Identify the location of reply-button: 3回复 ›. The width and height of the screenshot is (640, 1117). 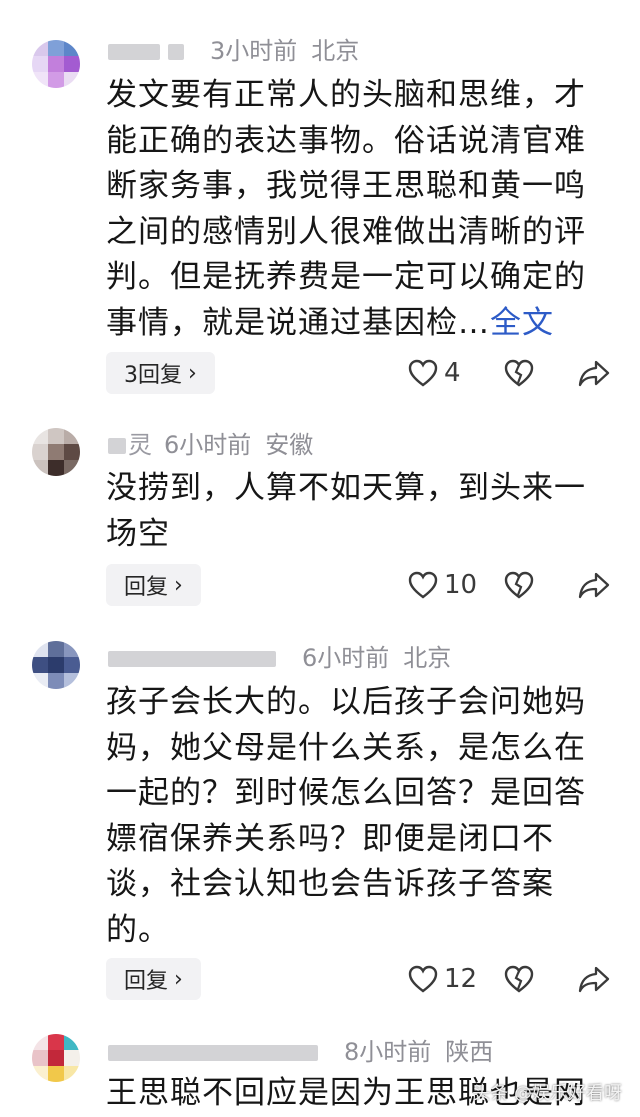
(160, 373).